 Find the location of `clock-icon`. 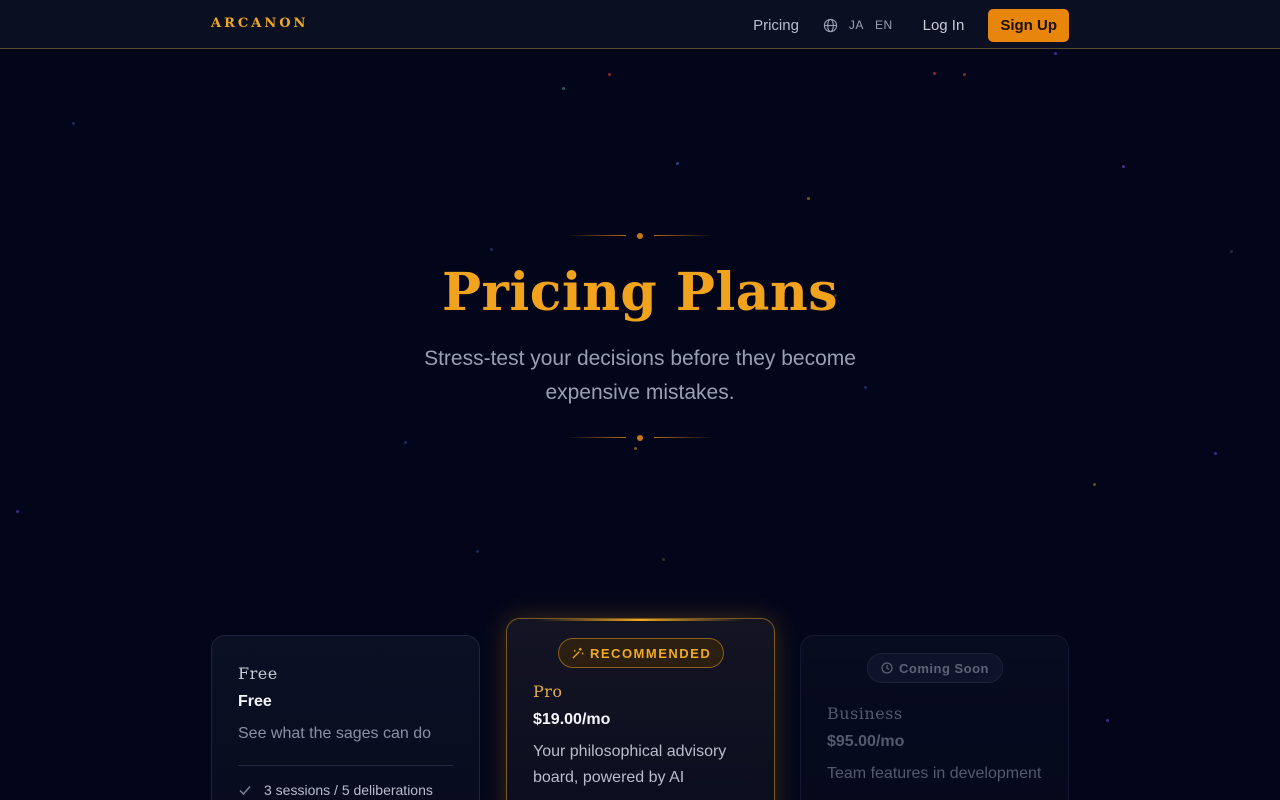

clock-icon is located at coordinates (887, 668).